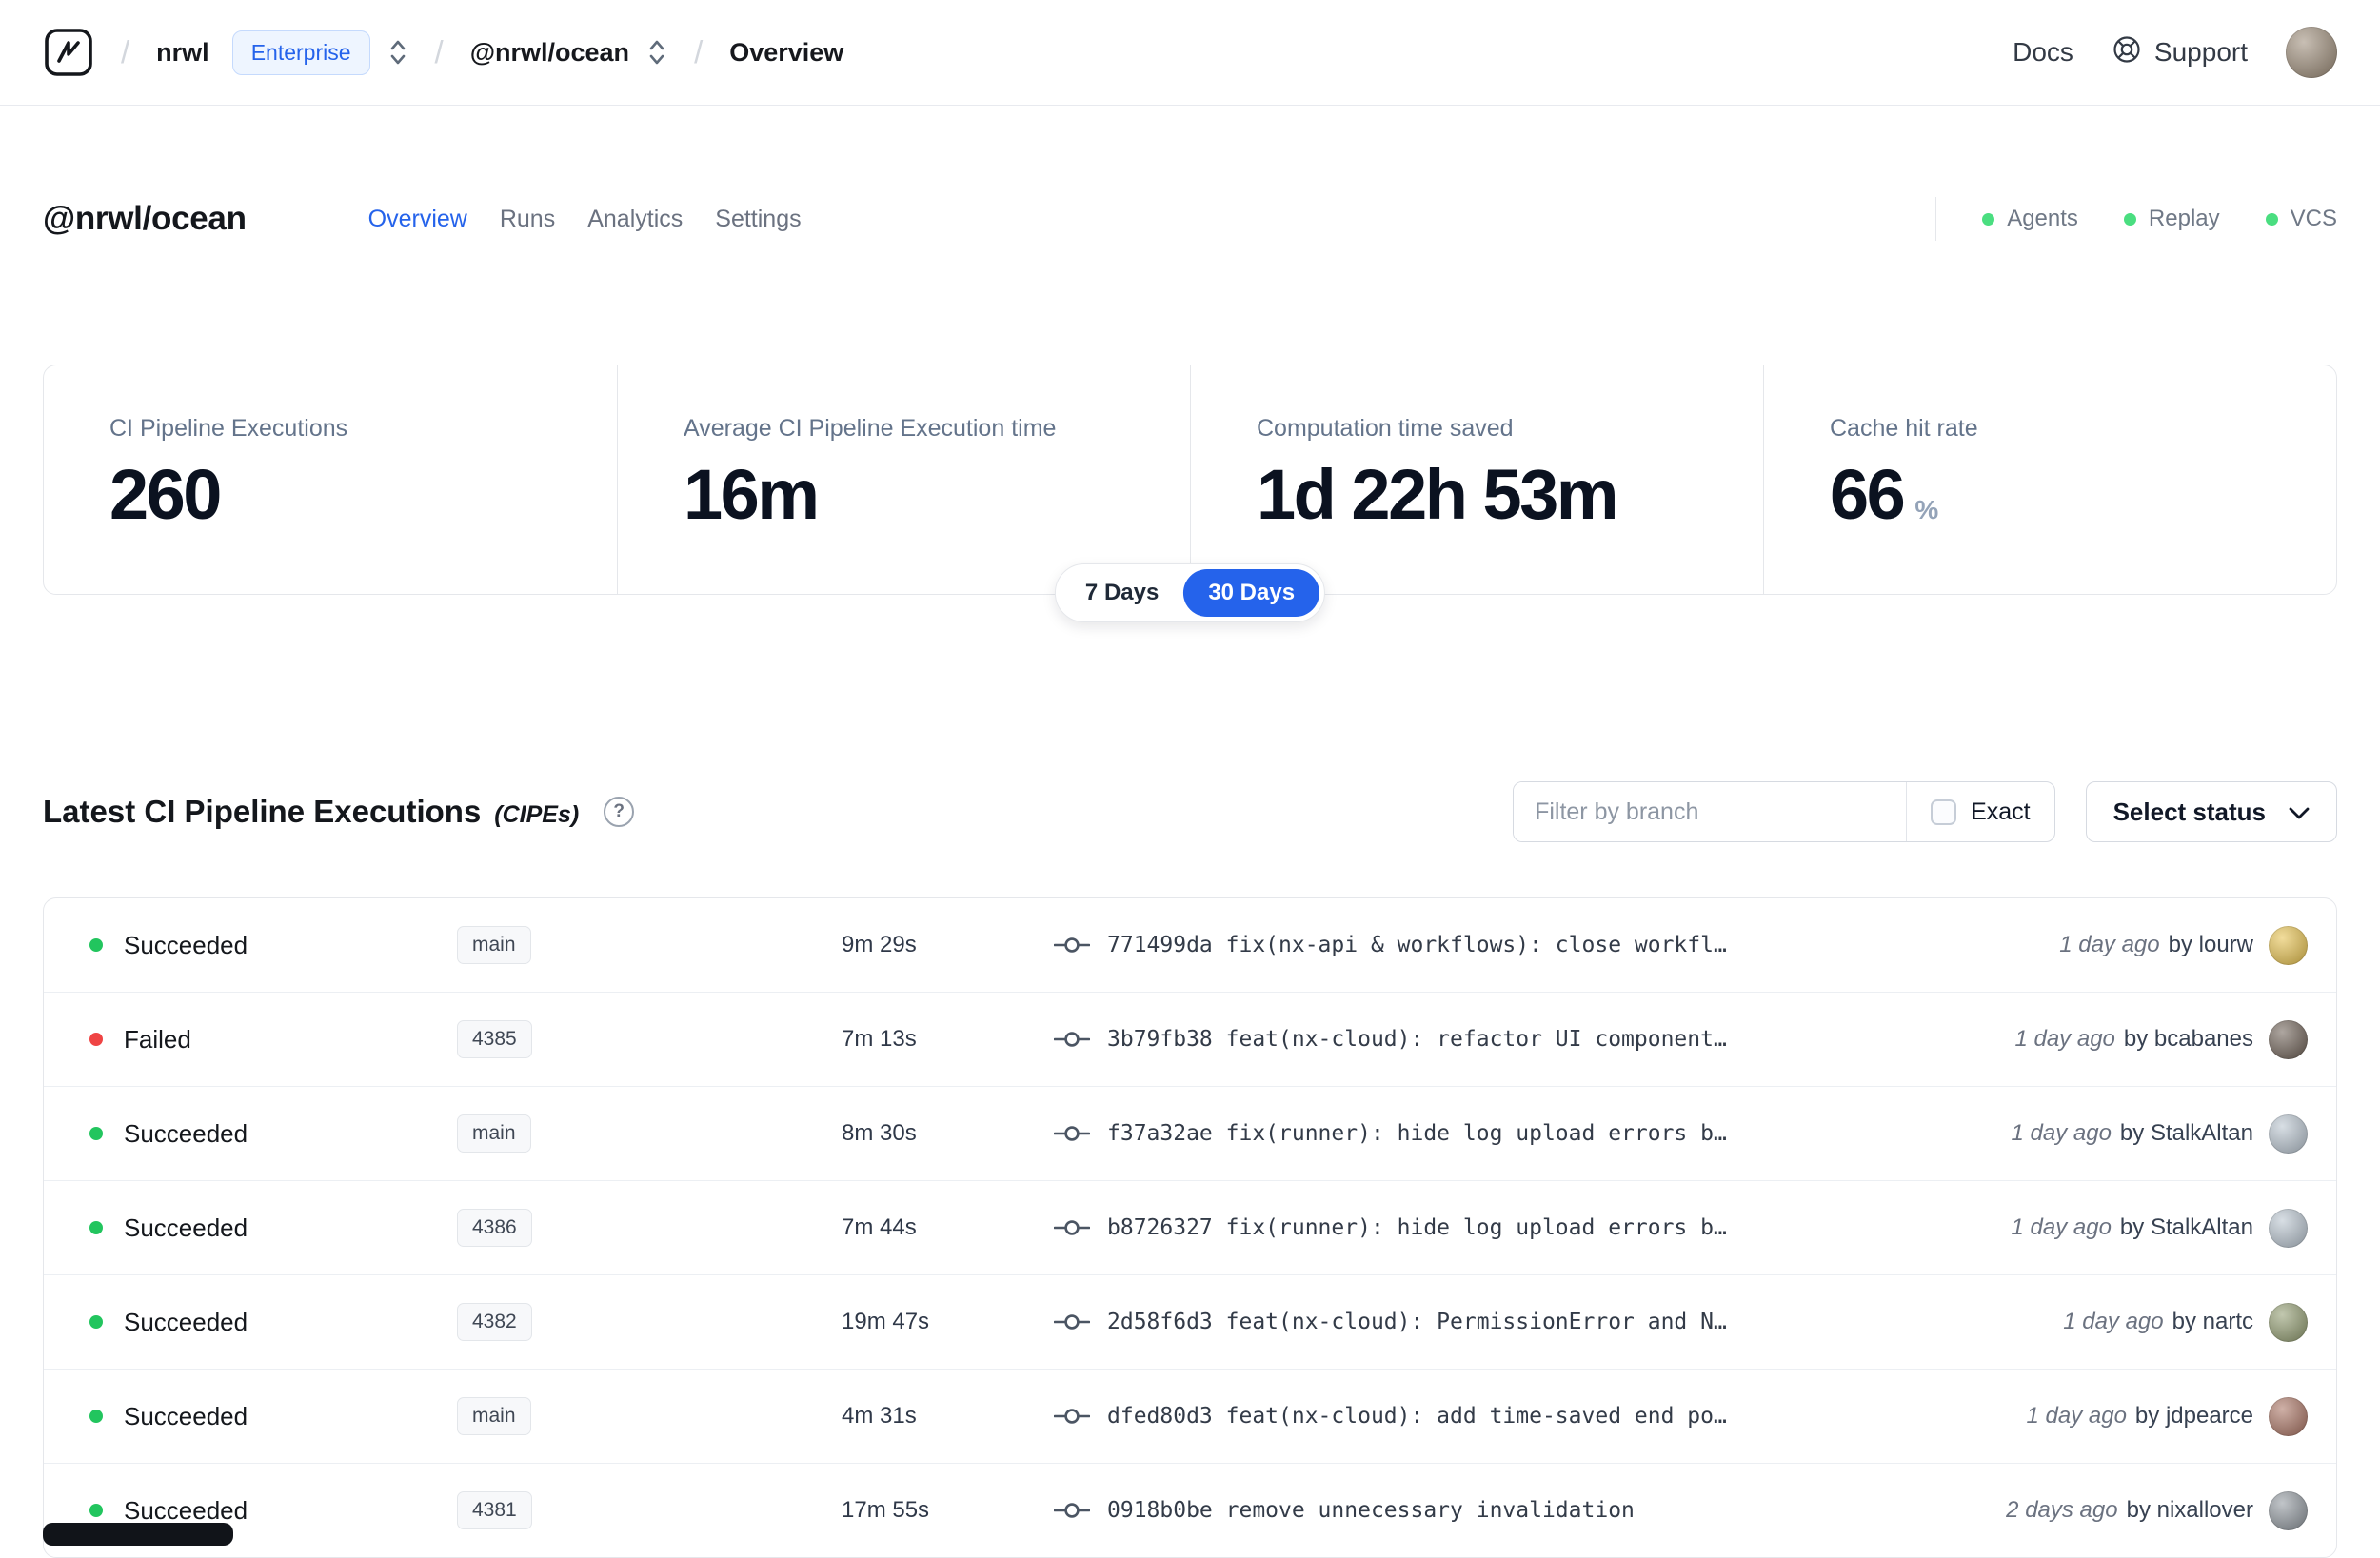 The image size is (2380, 1558). What do you see at coordinates (2184, 218) in the screenshot?
I see `status-replay-label: Replay` at bounding box center [2184, 218].